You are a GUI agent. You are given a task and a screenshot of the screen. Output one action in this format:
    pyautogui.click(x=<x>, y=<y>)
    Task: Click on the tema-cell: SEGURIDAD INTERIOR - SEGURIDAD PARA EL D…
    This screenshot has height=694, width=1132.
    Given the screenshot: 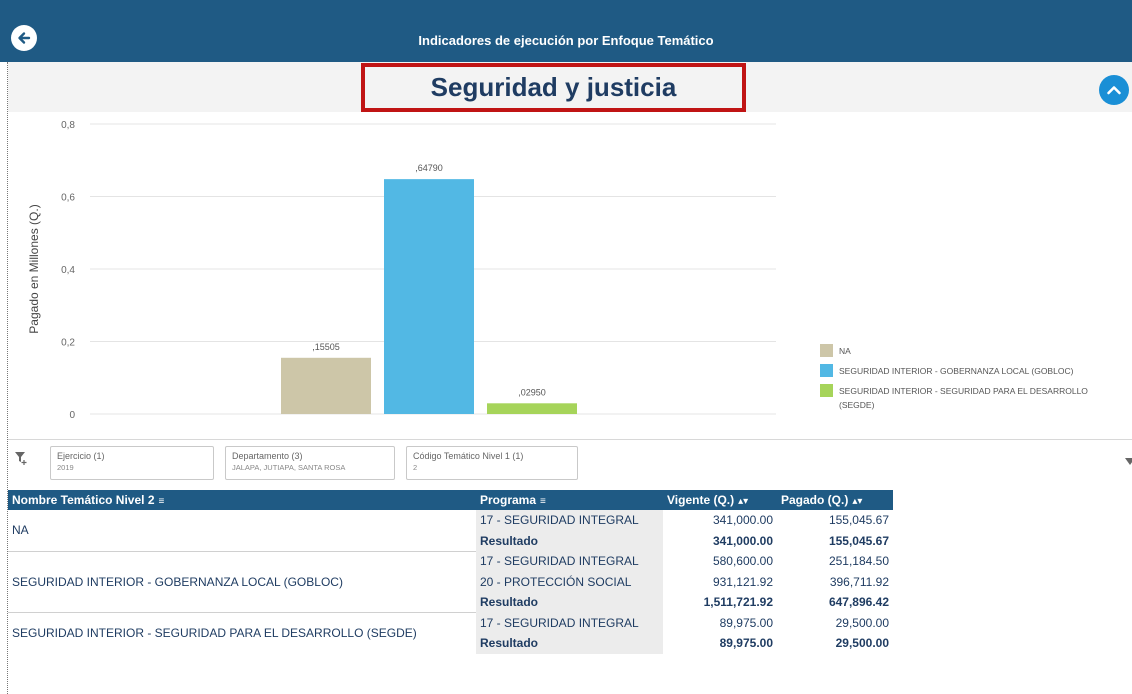 What is the action you would take?
    pyautogui.click(x=242, y=633)
    